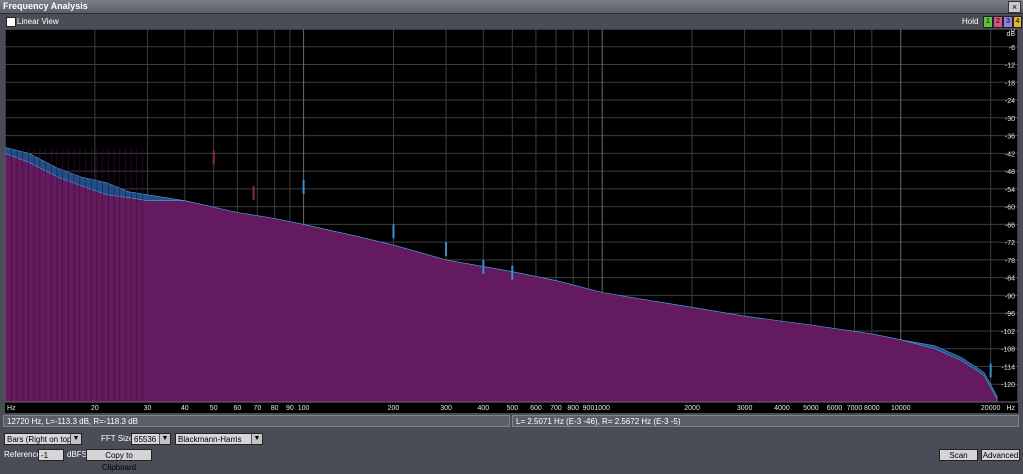 This screenshot has height=474, width=1023. I want to click on y-tick-label: -96, so click(1010, 314).